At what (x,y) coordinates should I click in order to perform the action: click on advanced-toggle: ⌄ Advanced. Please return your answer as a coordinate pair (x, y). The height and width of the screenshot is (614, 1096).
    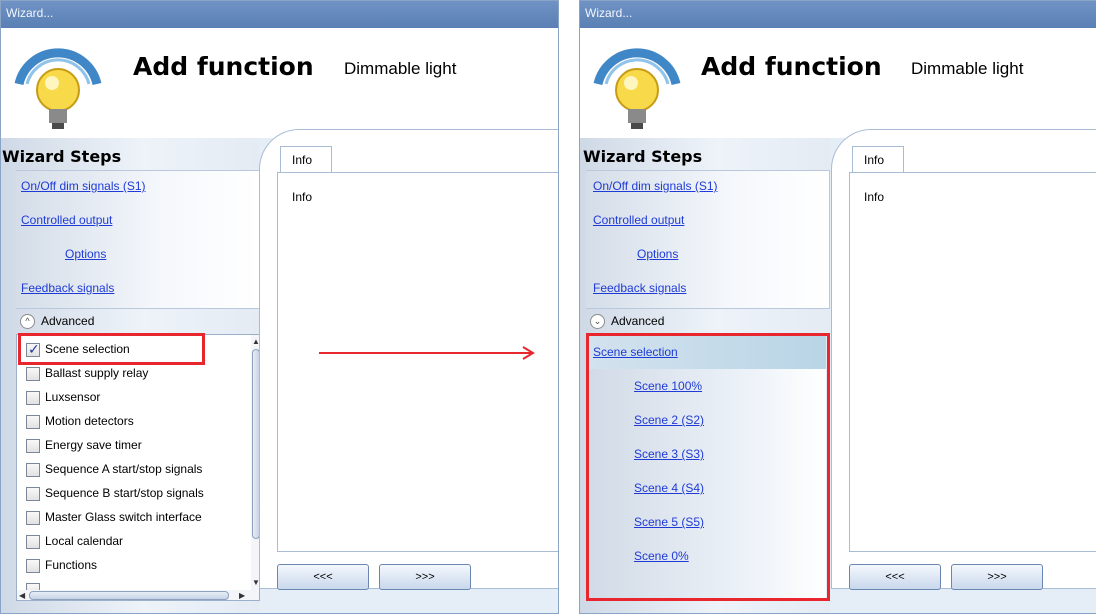
    Looking at the image, I should click on (708, 322).